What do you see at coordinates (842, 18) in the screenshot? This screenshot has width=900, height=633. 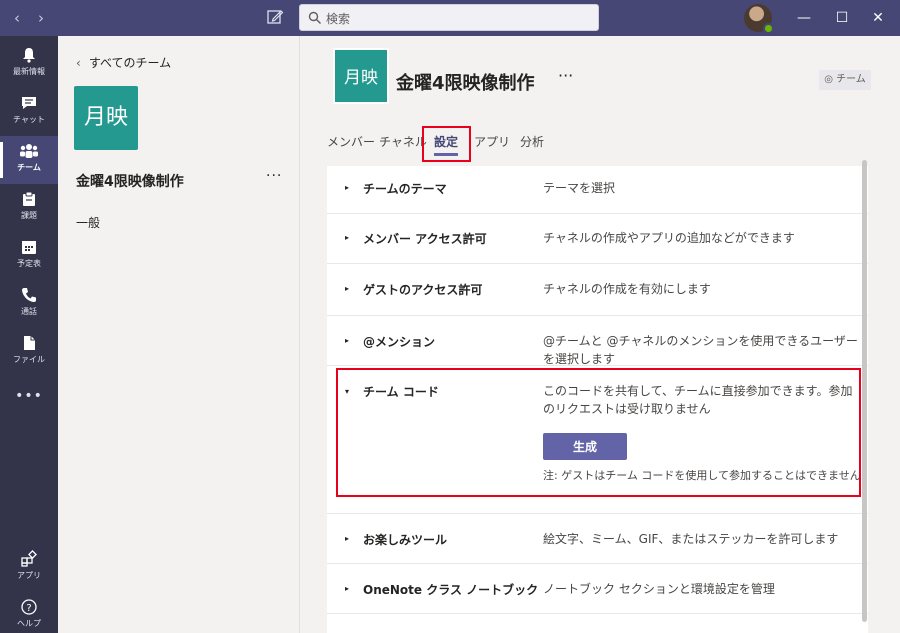 I see `maximize-button: ☐` at bounding box center [842, 18].